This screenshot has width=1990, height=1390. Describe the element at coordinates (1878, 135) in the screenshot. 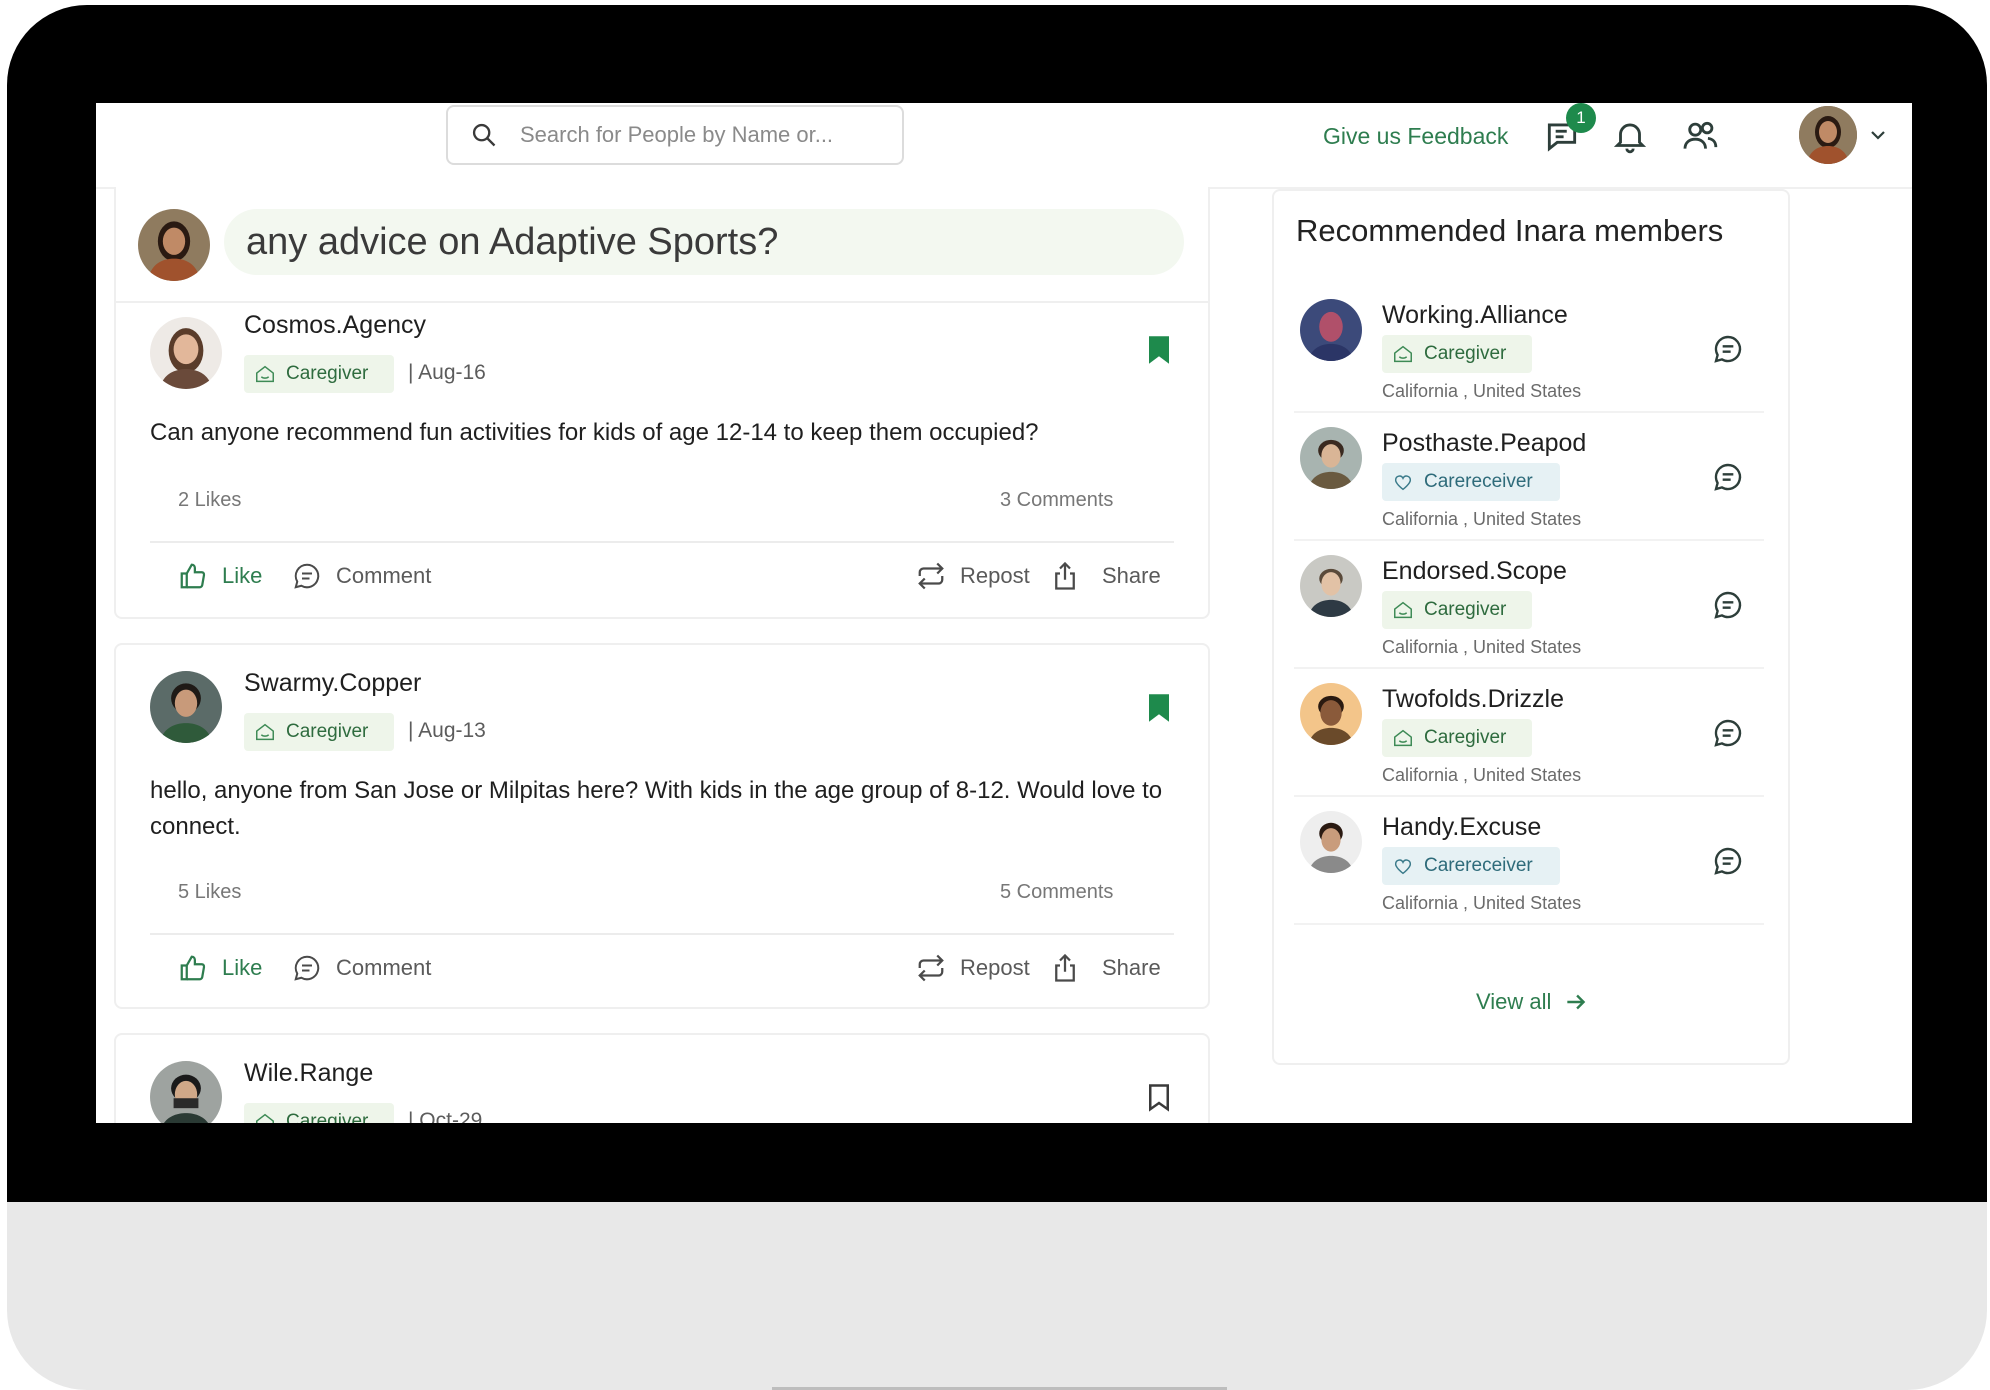

I see `chevron-down-icon` at that location.